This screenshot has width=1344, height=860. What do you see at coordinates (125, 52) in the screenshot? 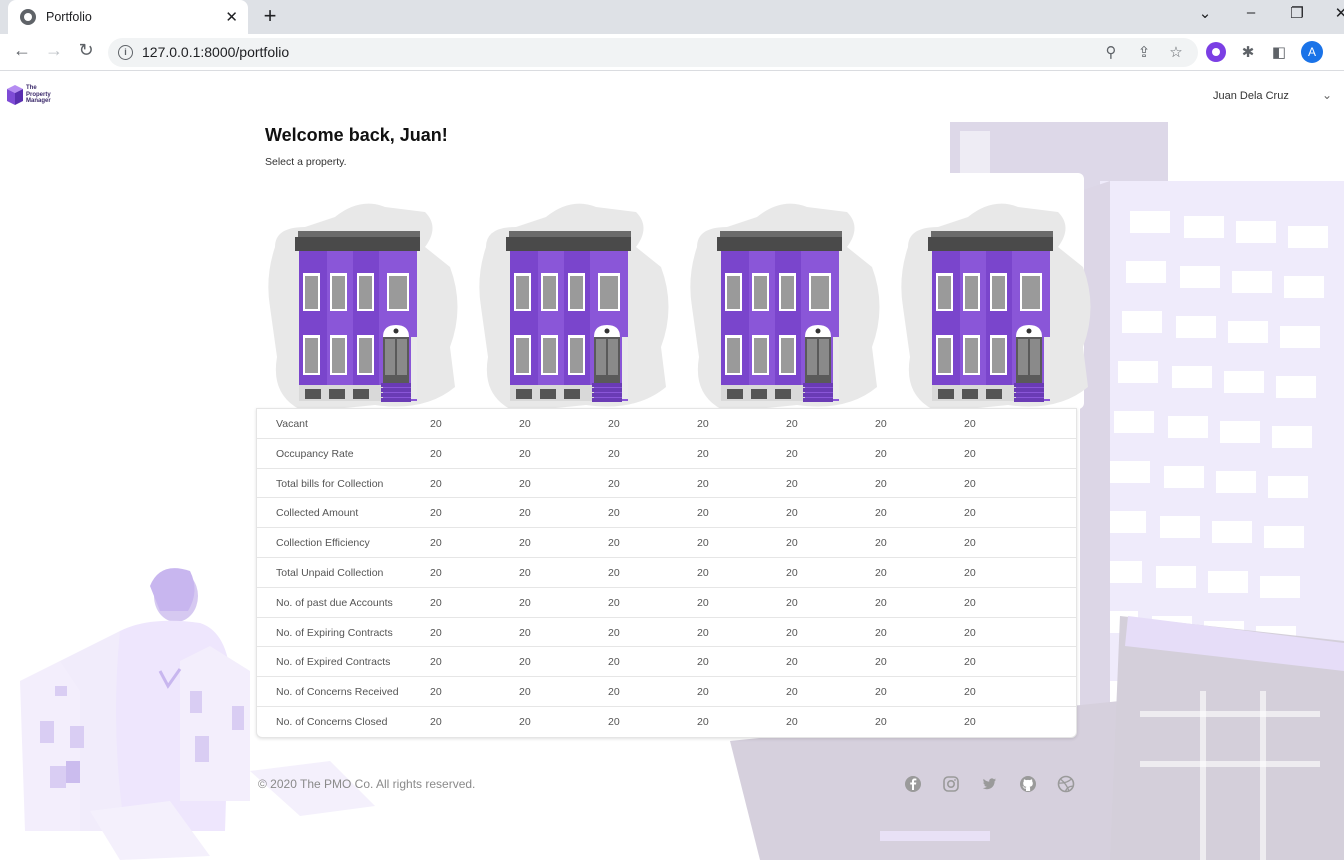
I see `site-info-icon: i` at bounding box center [125, 52].